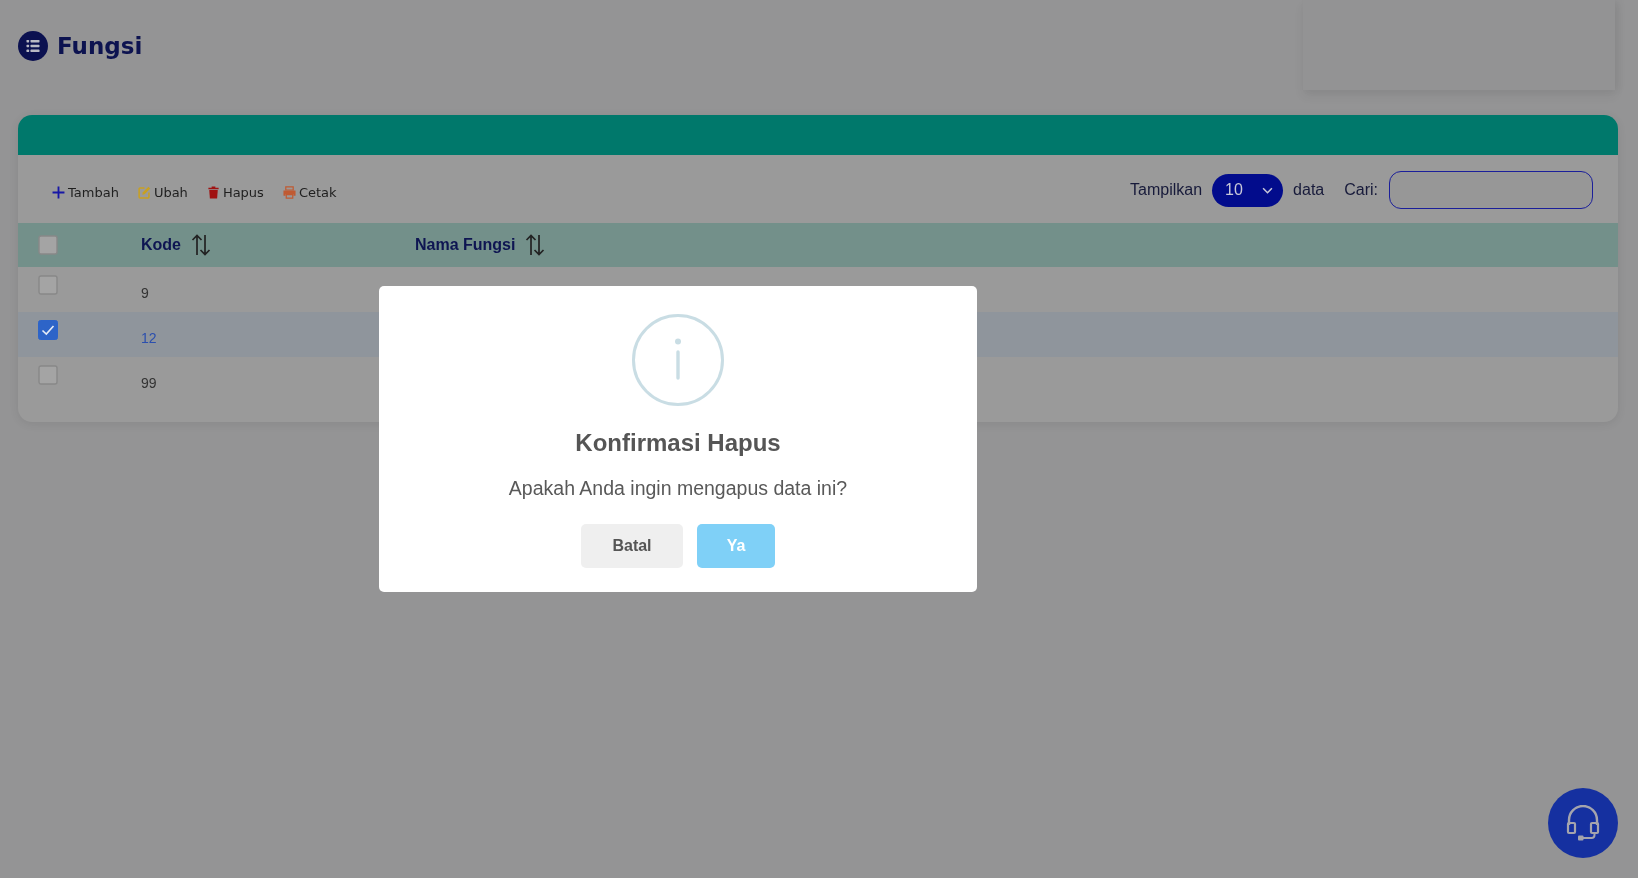 Image resolution: width=1638 pixels, height=878 pixels. I want to click on page-title: Fungsi, so click(100, 46).